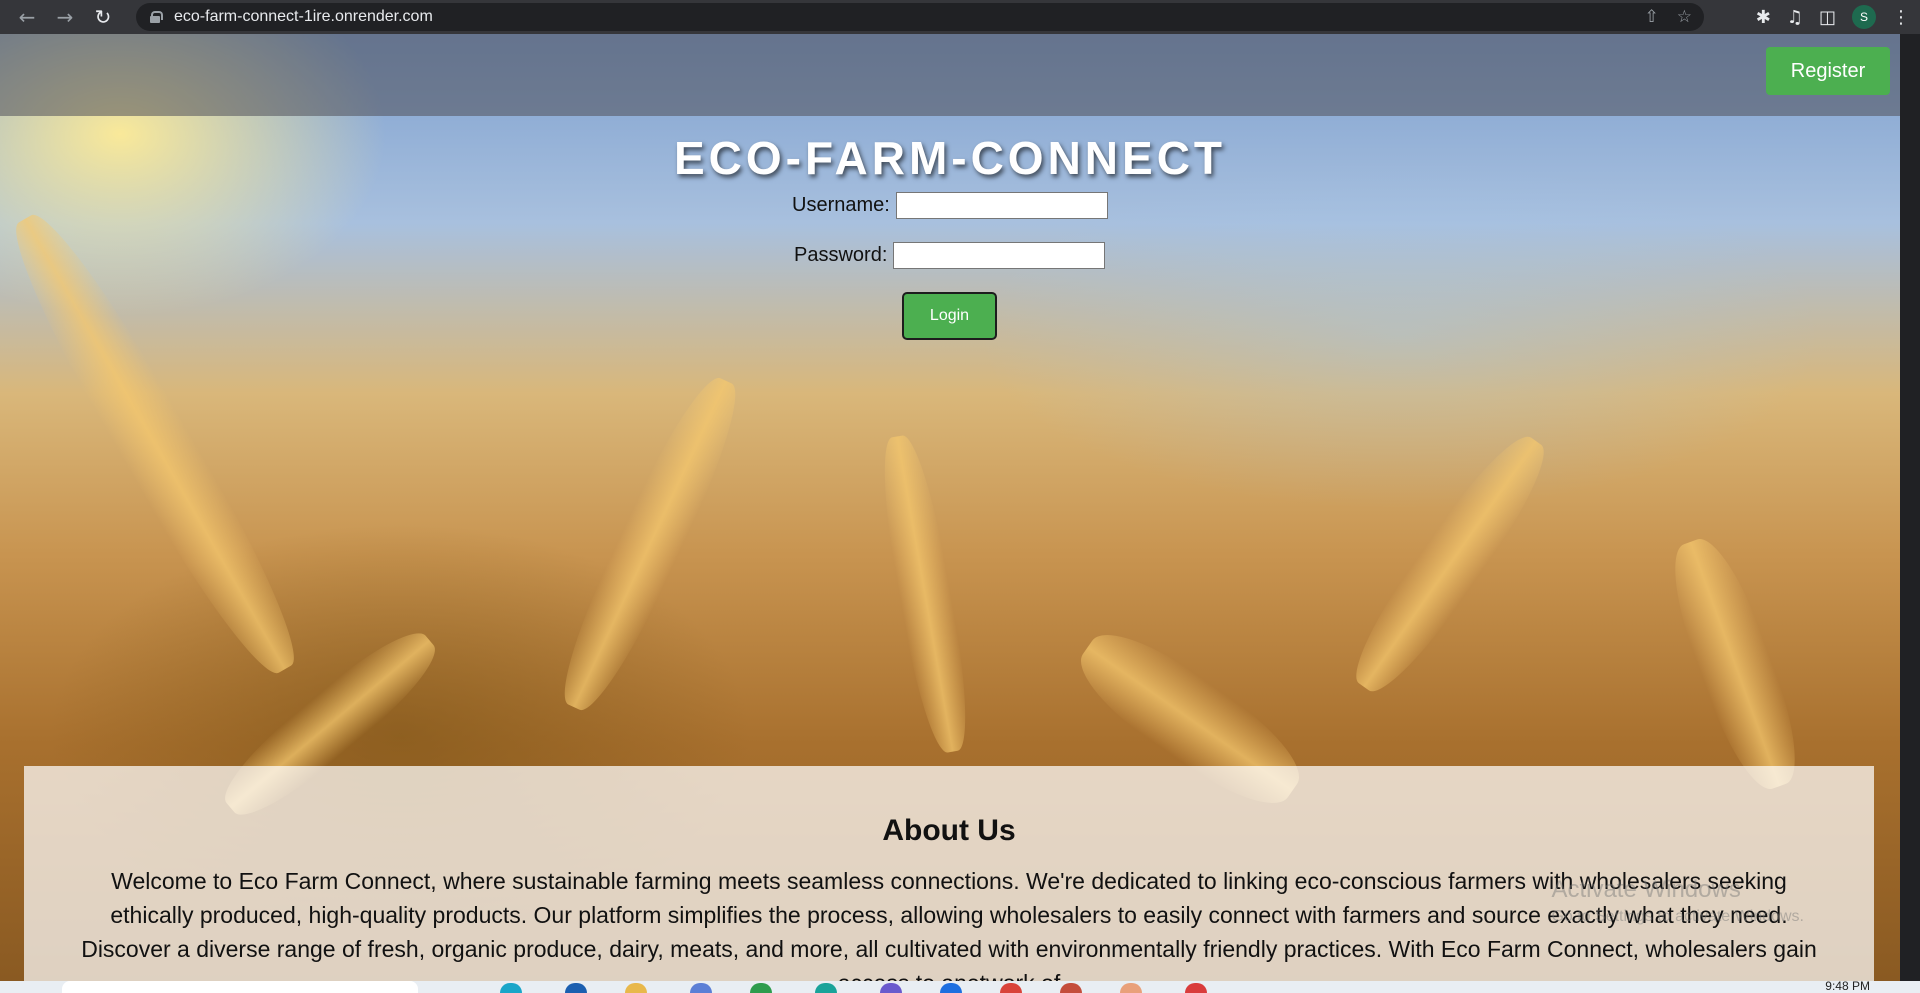 This screenshot has width=1920, height=993. What do you see at coordinates (240, 987) in the screenshot?
I see `taskbar-search` at bounding box center [240, 987].